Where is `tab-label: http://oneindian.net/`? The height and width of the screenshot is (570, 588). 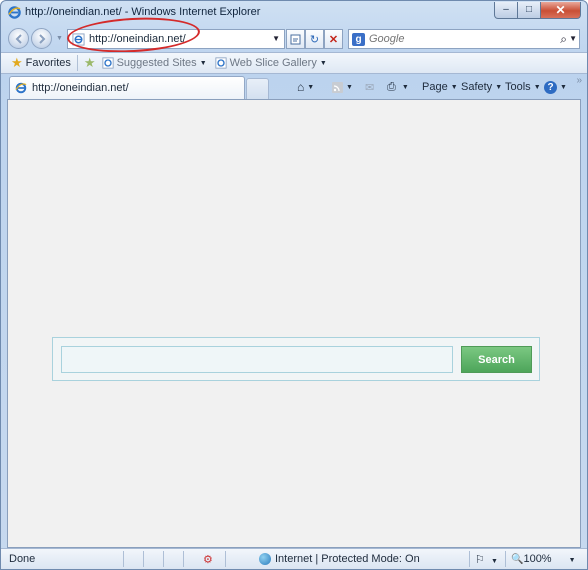 tab-label: http://oneindian.net/ is located at coordinates (80, 88).